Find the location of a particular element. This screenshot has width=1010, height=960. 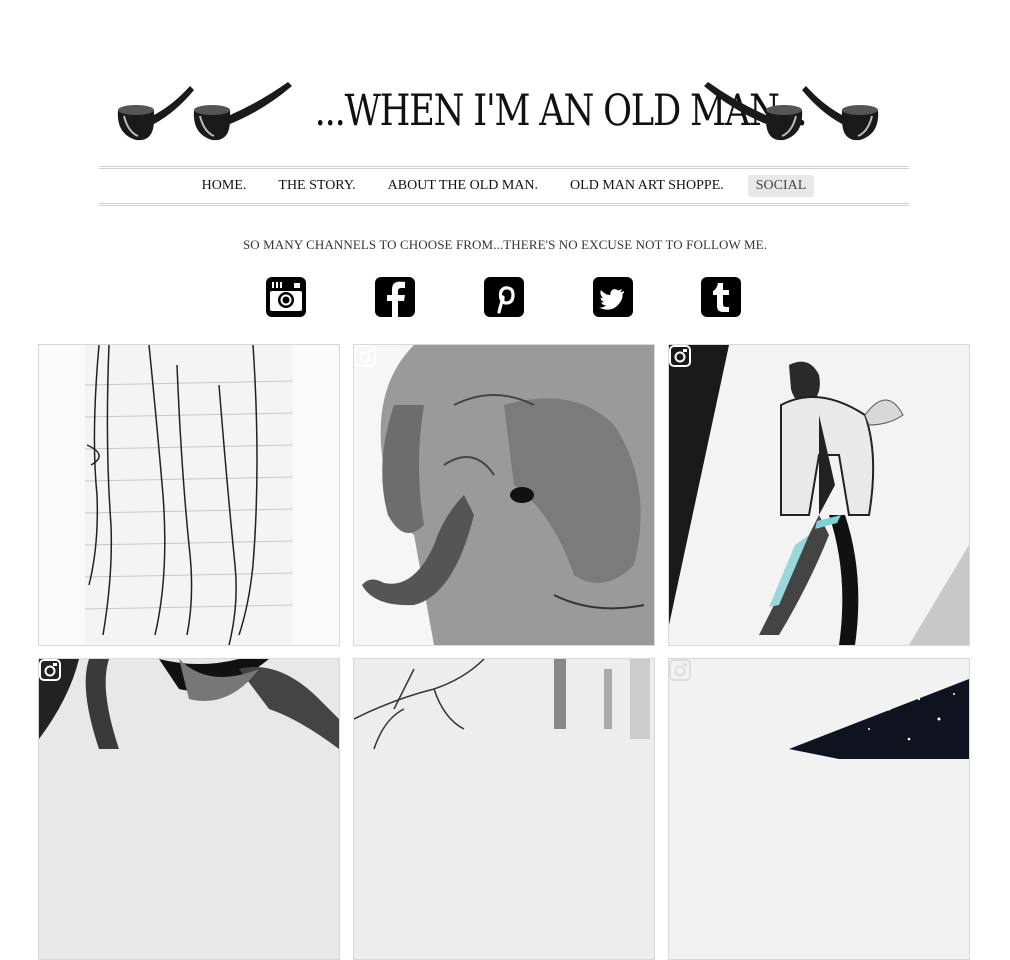

nav-item-the-story: THE STORY. is located at coordinates (316, 186).